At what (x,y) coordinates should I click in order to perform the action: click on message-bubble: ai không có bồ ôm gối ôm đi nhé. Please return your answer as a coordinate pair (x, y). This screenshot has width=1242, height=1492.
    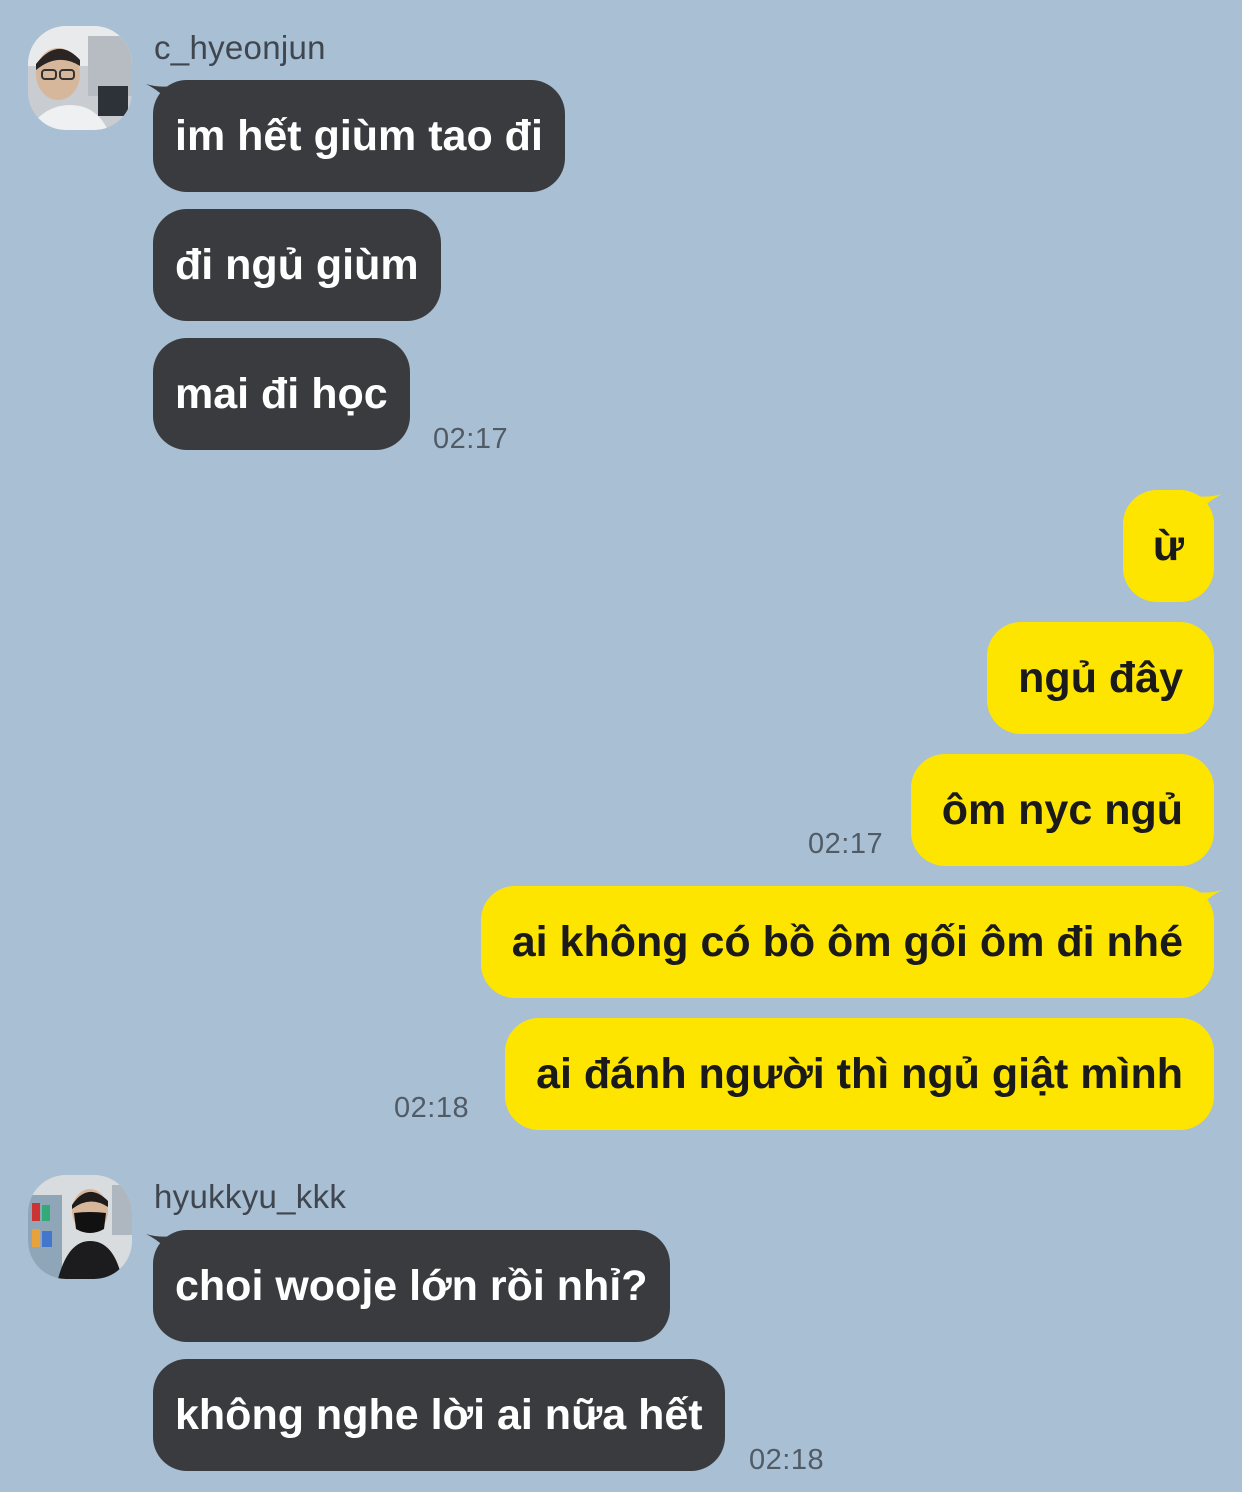
    Looking at the image, I should click on (847, 942).